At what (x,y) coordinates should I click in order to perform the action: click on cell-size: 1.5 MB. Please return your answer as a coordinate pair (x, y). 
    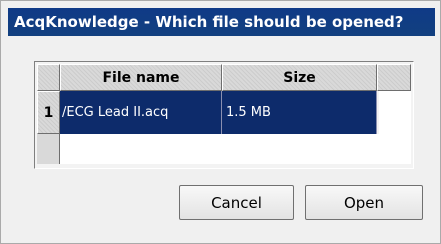
    Looking at the image, I should click on (299, 112).